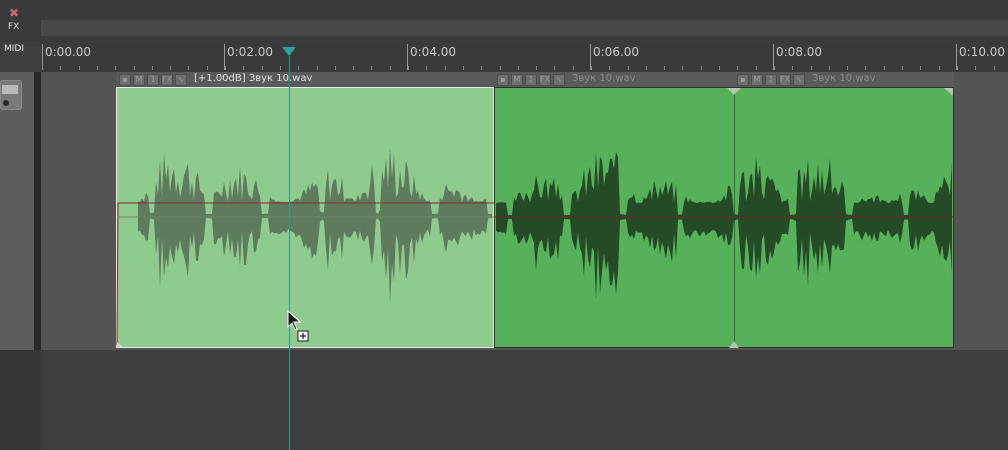 The width and height of the screenshot is (1008, 450). What do you see at coordinates (298, 326) in the screenshot?
I see `mouse-cursor-icon` at bounding box center [298, 326].